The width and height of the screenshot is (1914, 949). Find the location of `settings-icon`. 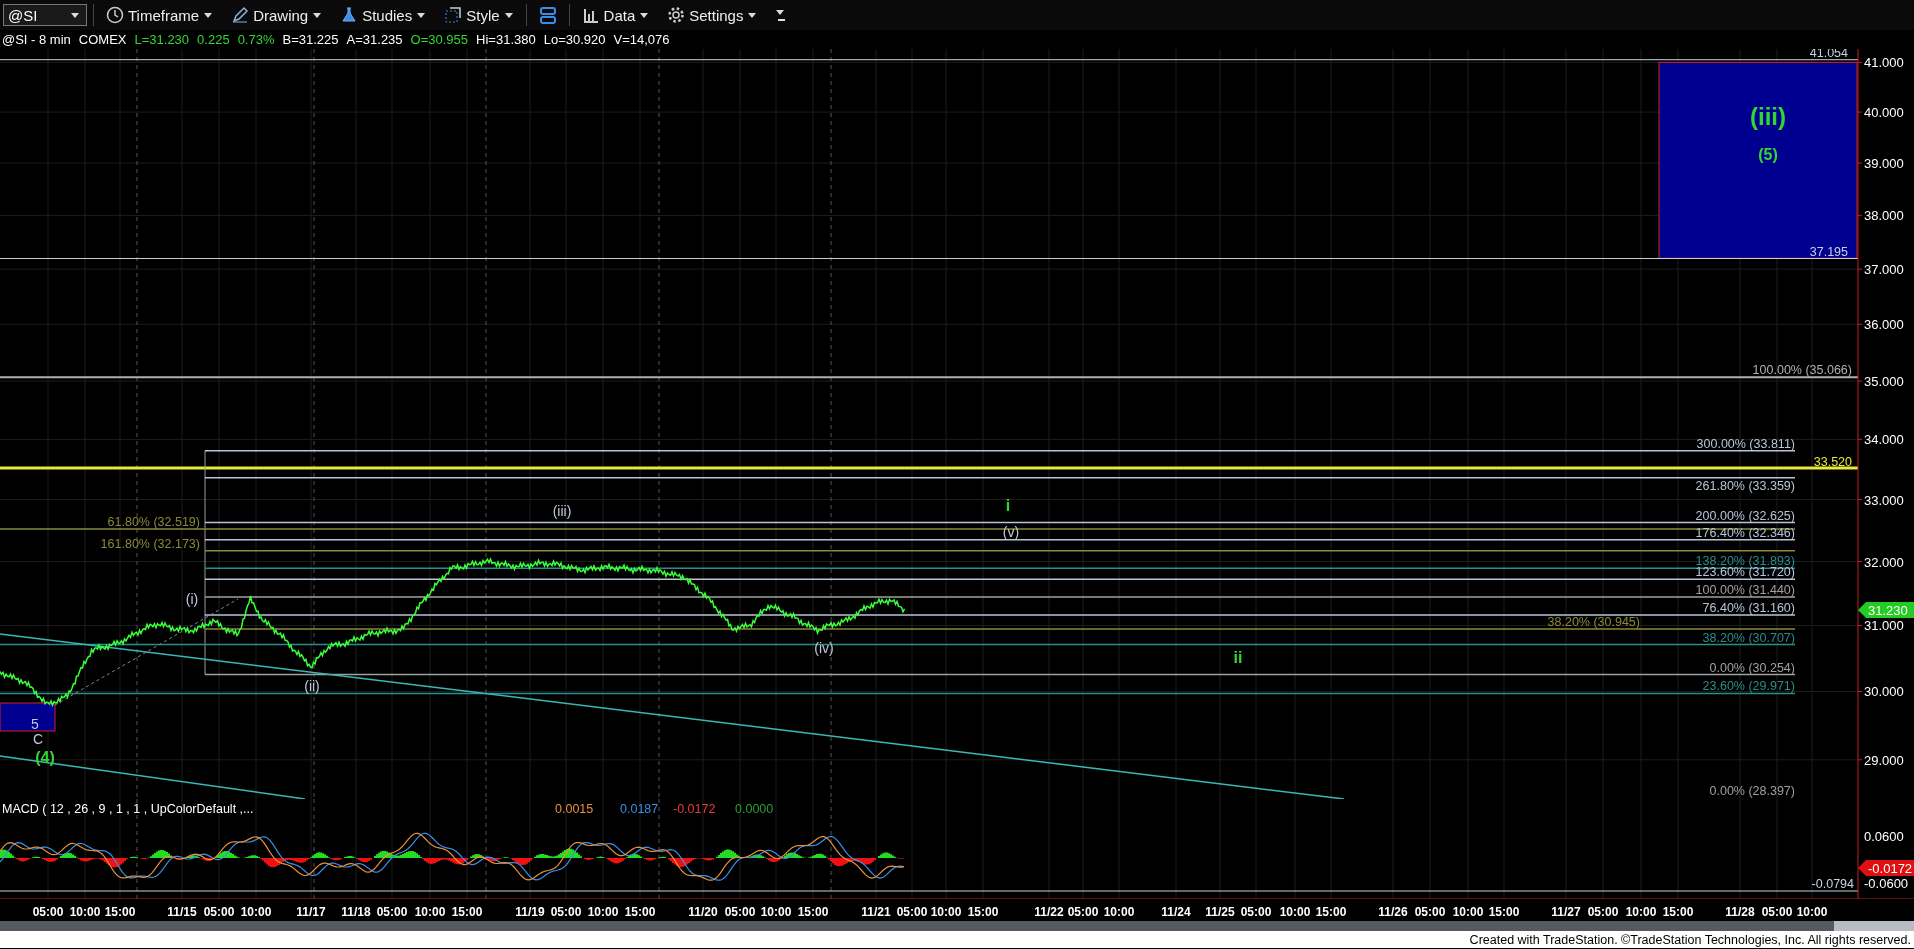

settings-icon is located at coordinates (676, 15).